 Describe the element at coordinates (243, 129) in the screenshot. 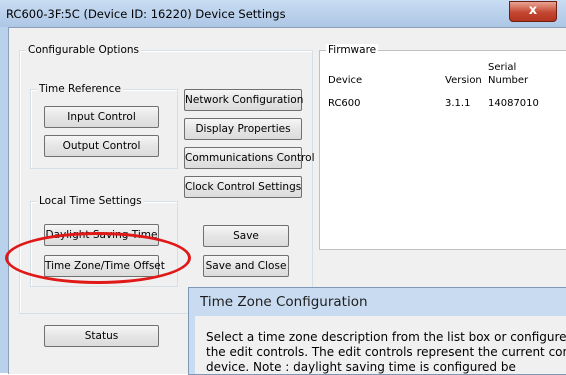

I see `display-properties-button: Display Properties` at that location.